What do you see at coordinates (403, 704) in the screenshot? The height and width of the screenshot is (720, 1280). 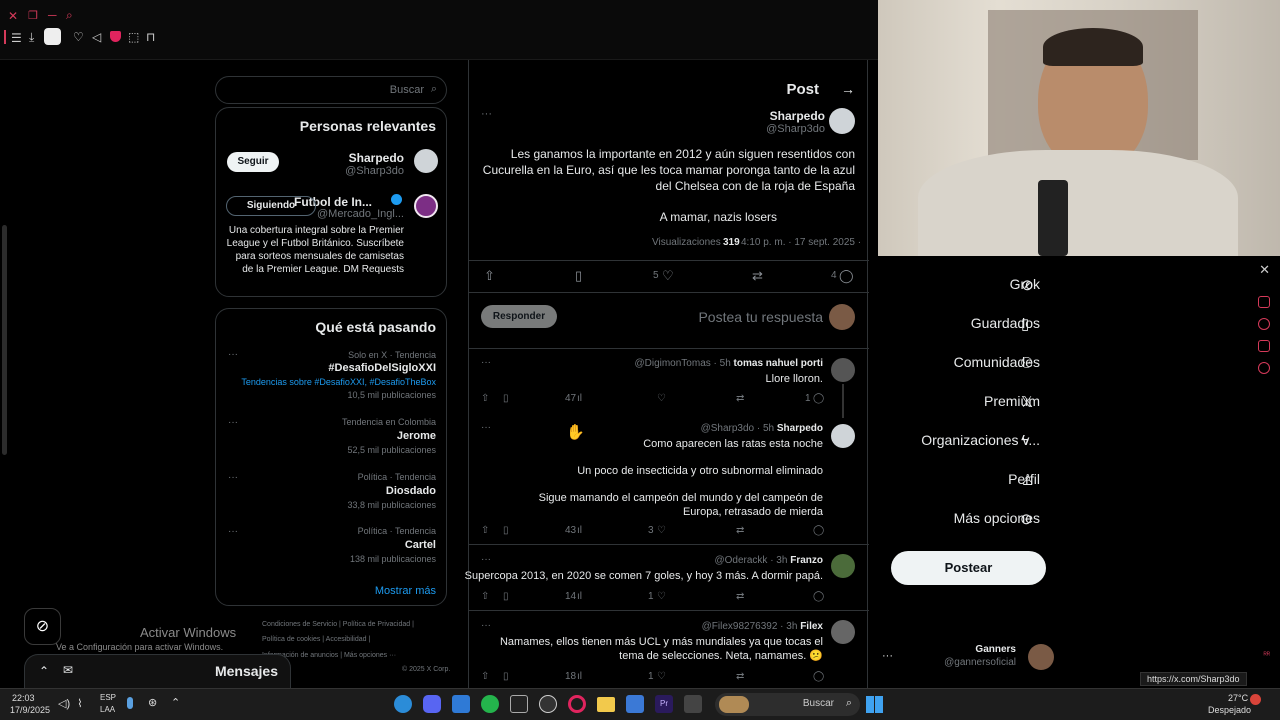 I see `edge-icon` at bounding box center [403, 704].